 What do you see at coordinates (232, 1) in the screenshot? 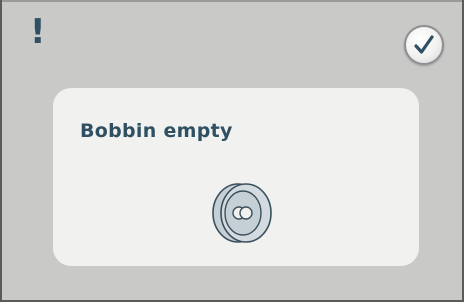
I see `frame-top-border` at bounding box center [232, 1].